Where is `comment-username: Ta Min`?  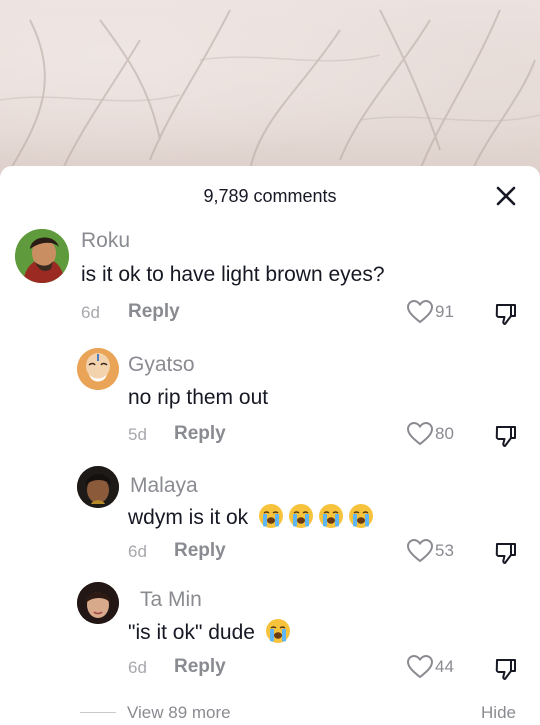 comment-username: Ta Min is located at coordinates (171, 600).